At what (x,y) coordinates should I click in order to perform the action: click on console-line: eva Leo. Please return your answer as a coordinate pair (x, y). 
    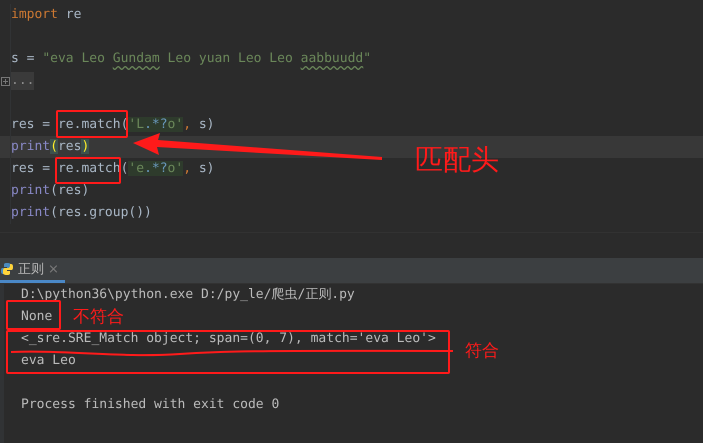
    Looking at the image, I should click on (48, 361).